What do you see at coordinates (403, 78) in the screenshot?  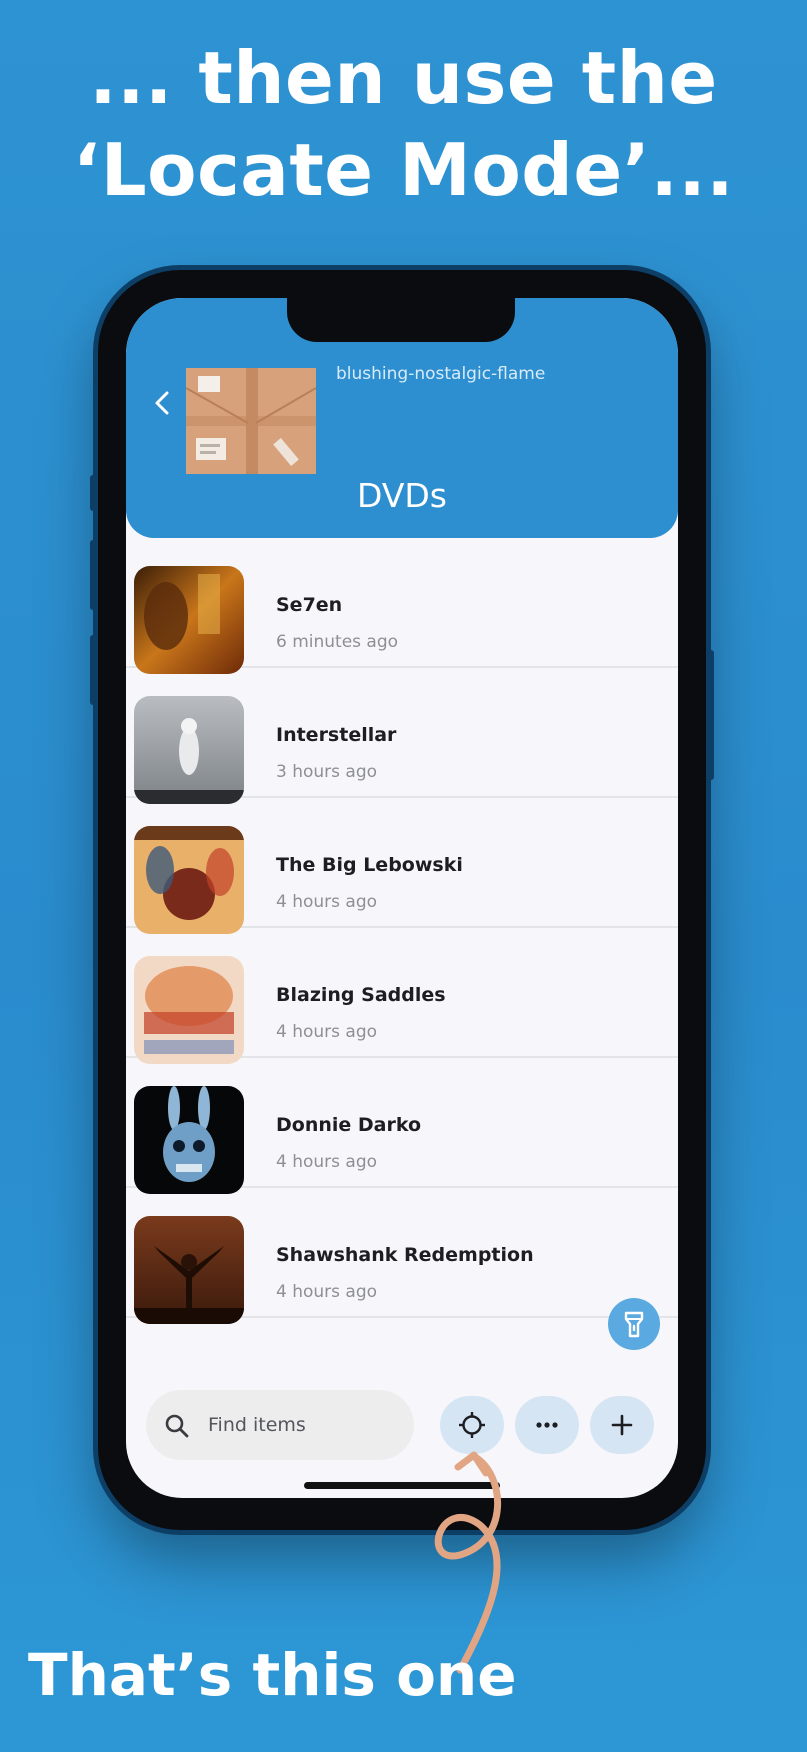 I see `headline-line-1: ... then use the` at bounding box center [403, 78].